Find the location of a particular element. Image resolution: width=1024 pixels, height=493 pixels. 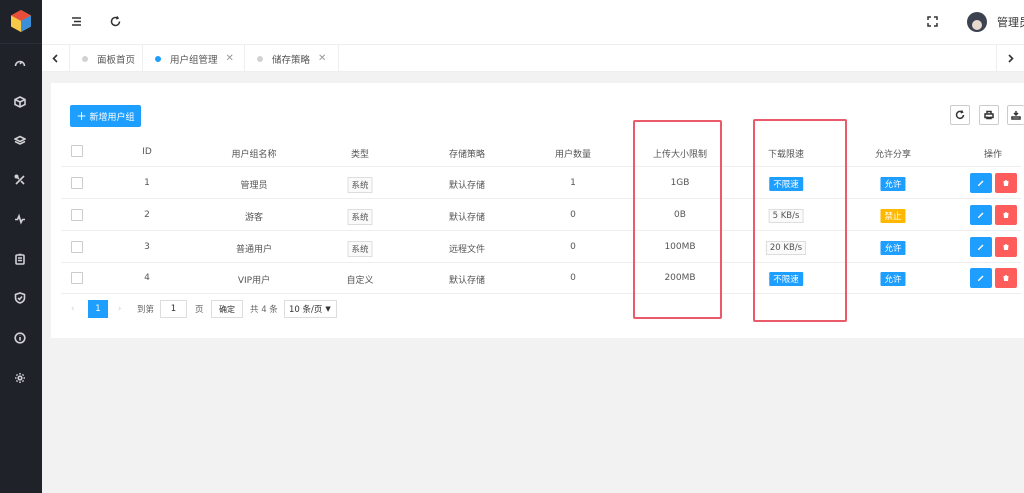

cell-id: 3 is located at coordinates (147, 247).